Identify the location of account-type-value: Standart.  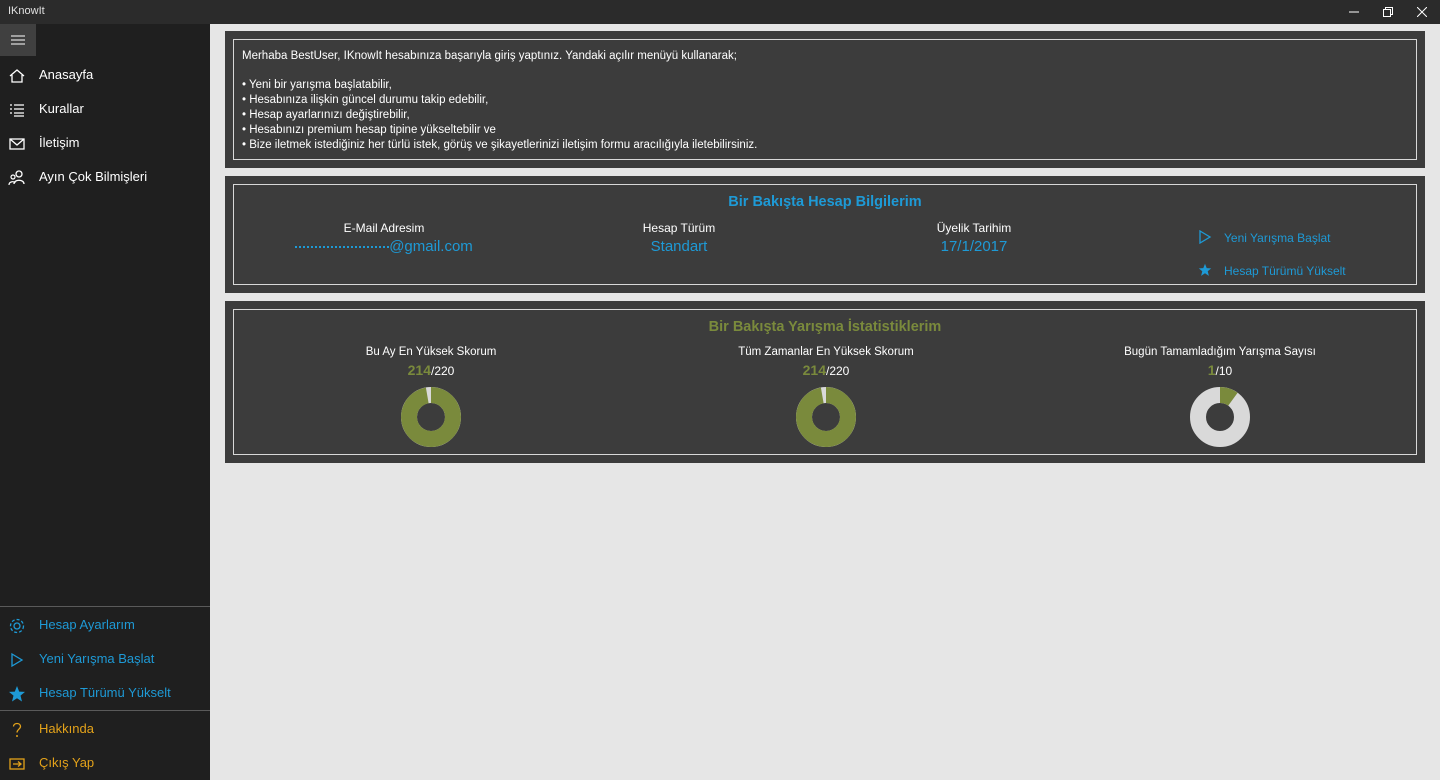
(679, 246).